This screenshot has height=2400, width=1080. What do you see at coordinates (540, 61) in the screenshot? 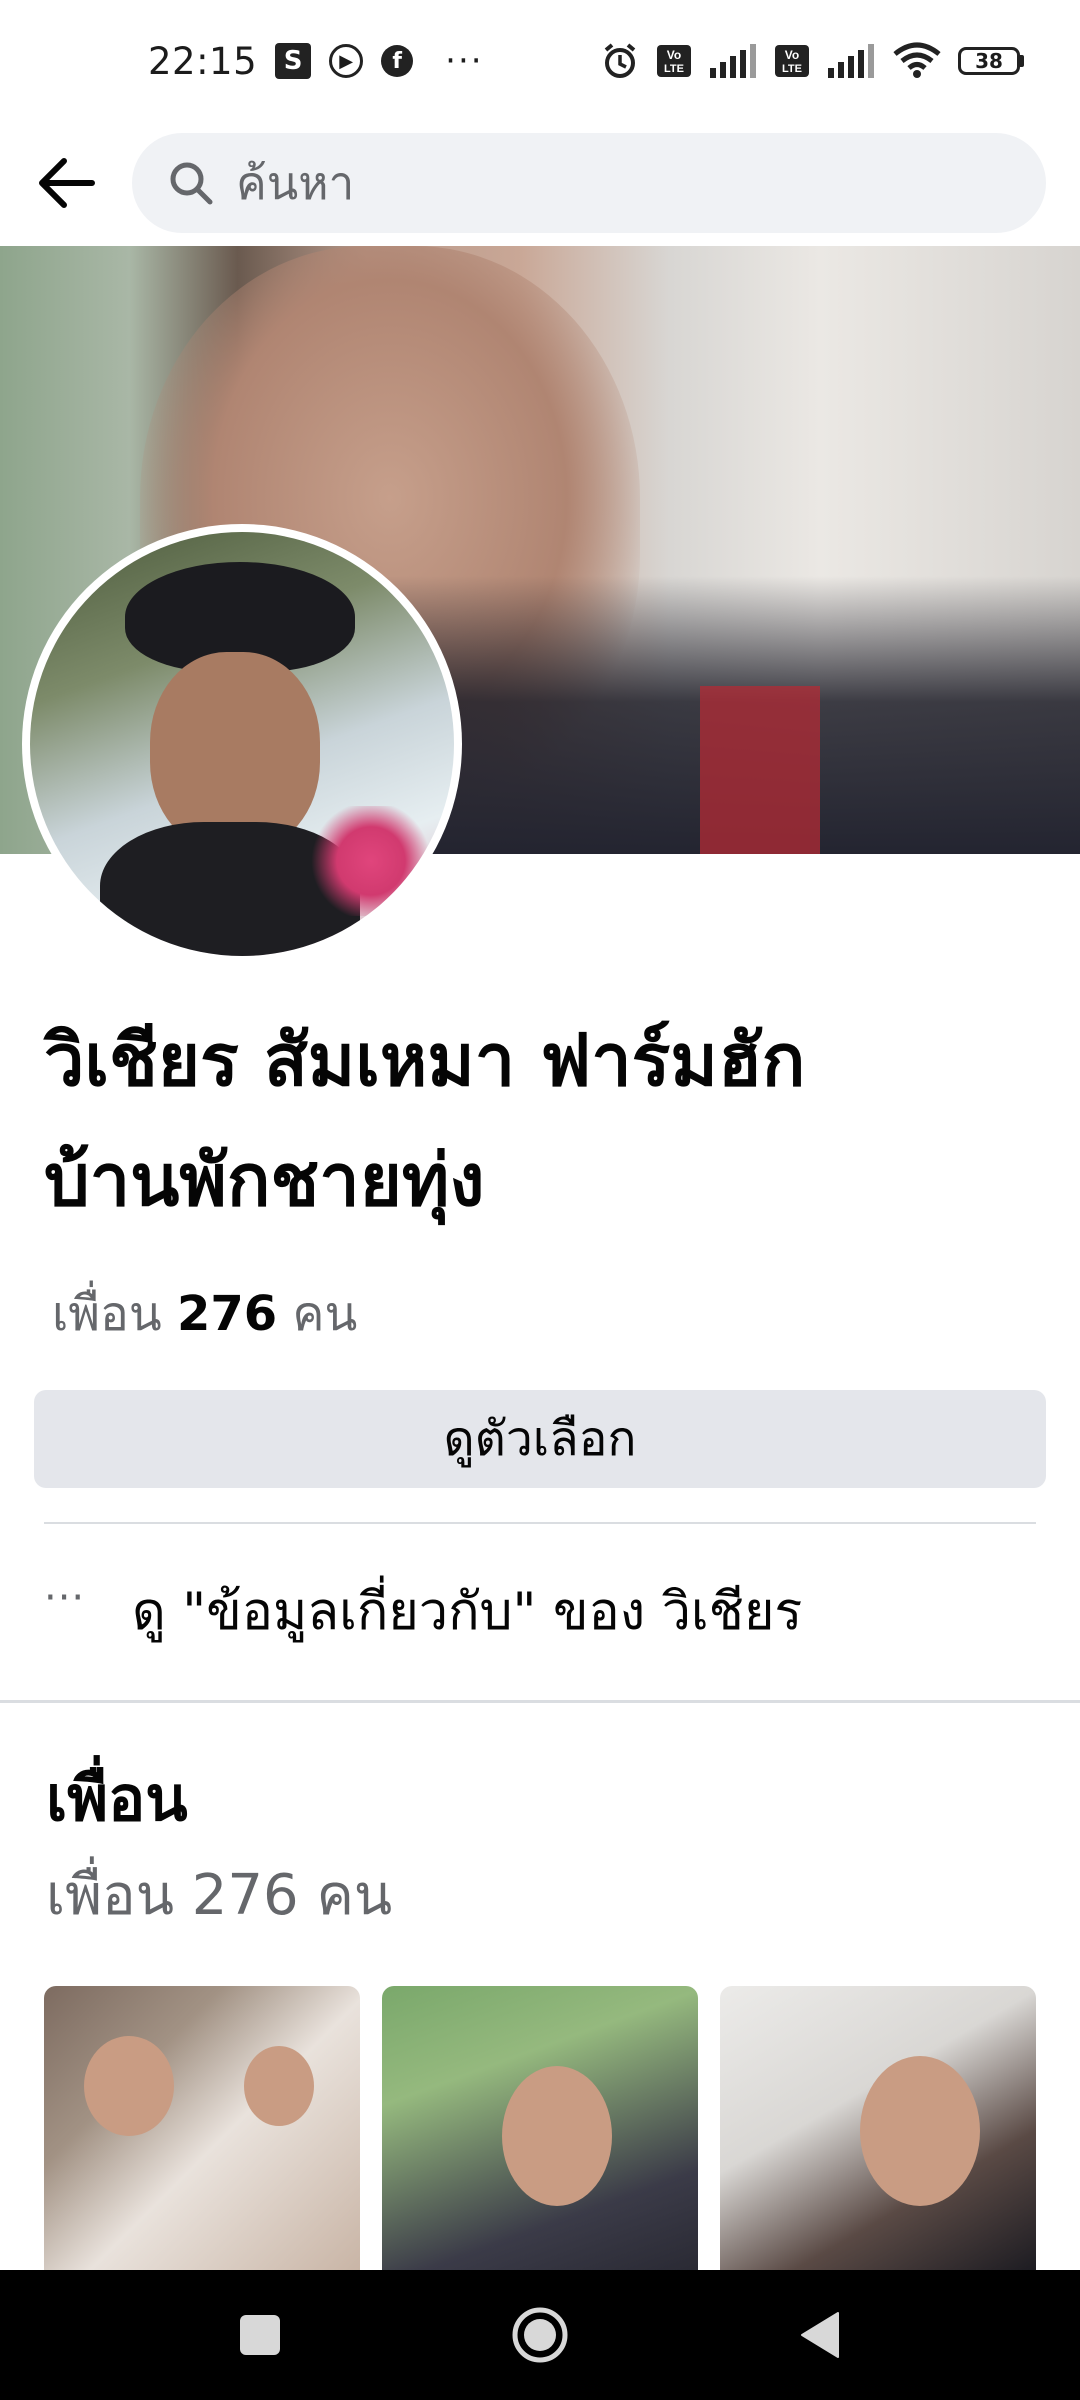
I see `status-bar: 22:15 S ▶ f ··· Vo LTE Vo LTE 38` at bounding box center [540, 61].